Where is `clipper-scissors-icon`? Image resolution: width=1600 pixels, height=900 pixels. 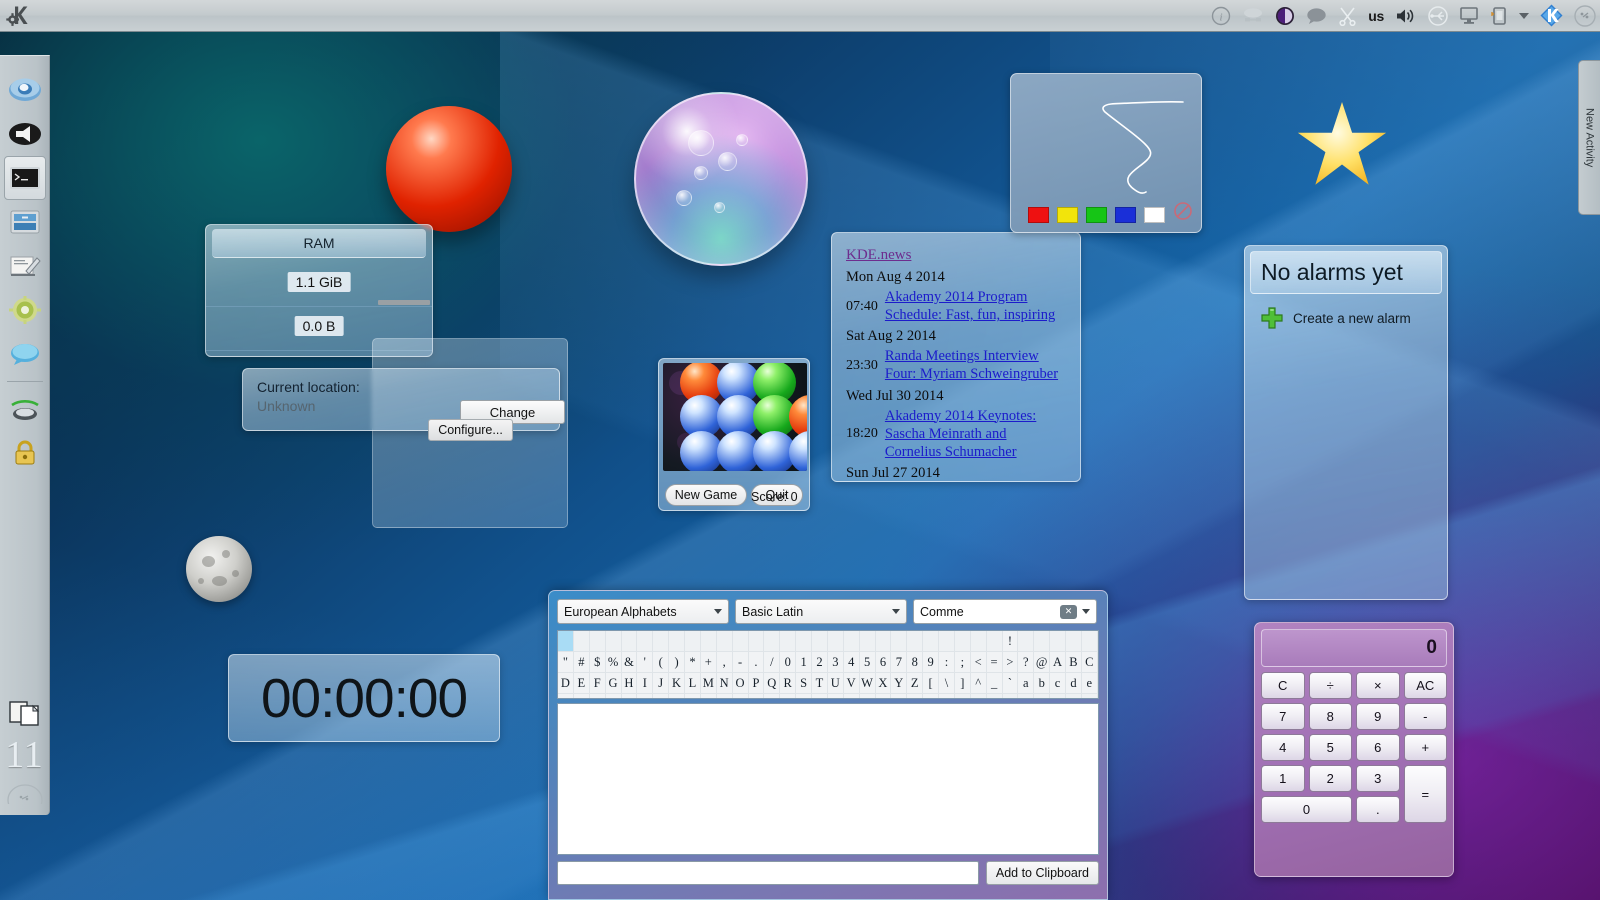 clipper-scissors-icon is located at coordinates (1347, 16).